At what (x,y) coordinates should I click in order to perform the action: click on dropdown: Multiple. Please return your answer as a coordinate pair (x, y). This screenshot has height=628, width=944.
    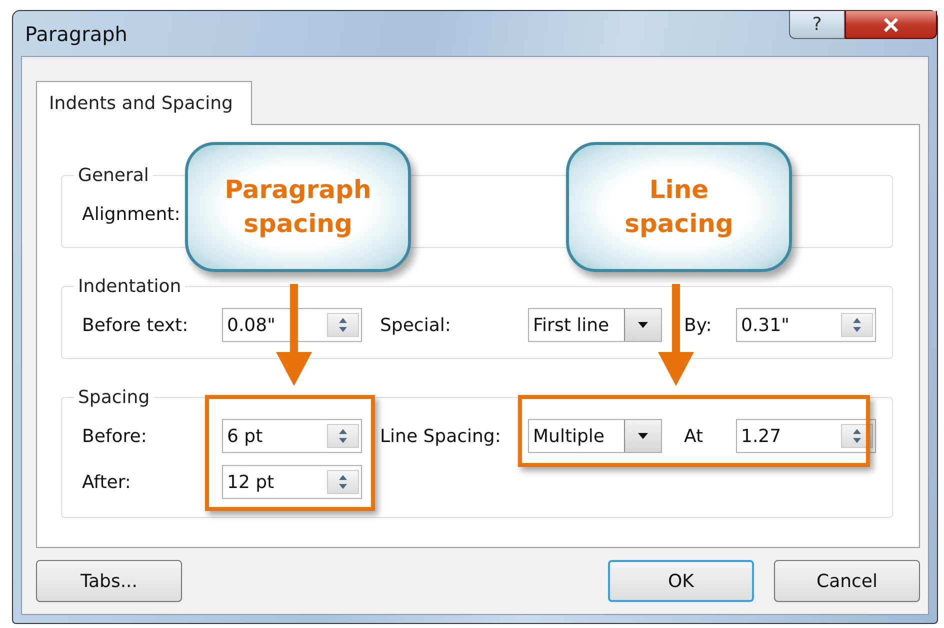
    Looking at the image, I should click on (595, 436).